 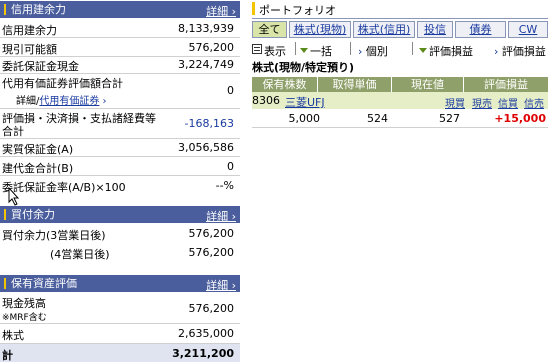 I want to click on row-value: --%, so click(x=224, y=185).